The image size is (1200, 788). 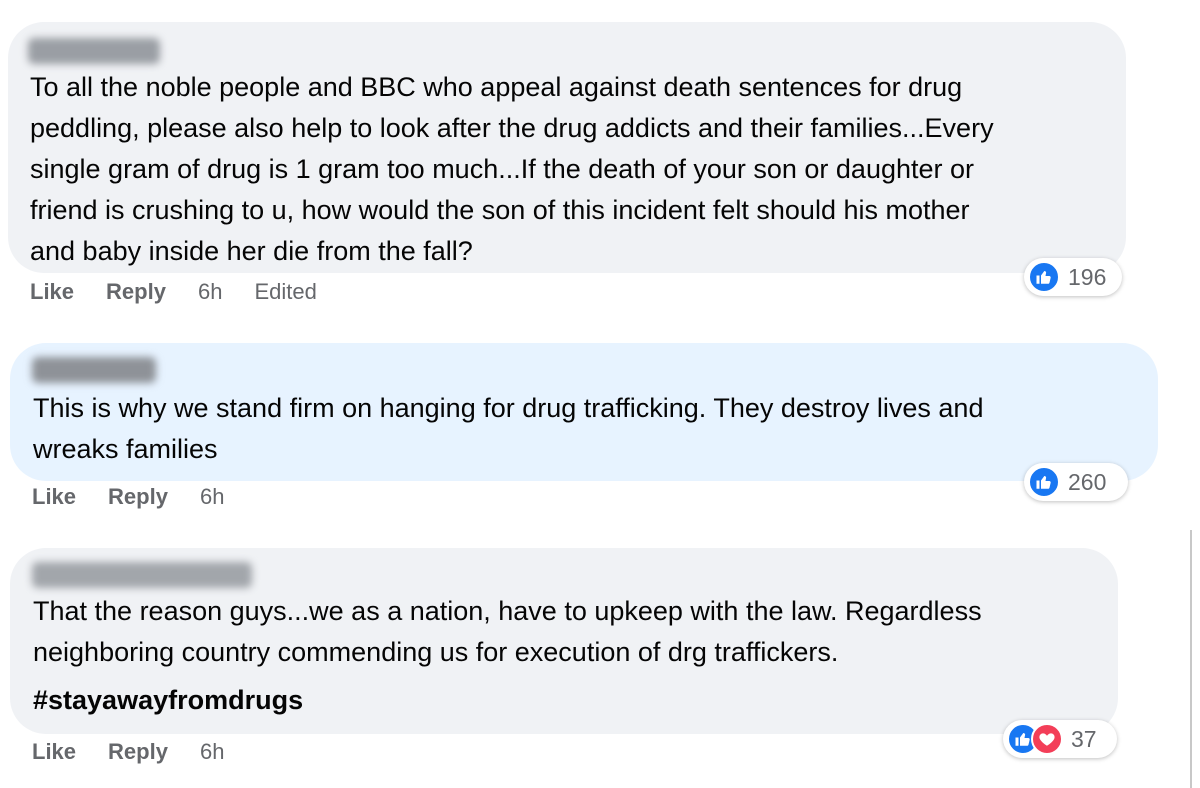 I want to click on edited-label: Edited, so click(x=285, y=292).